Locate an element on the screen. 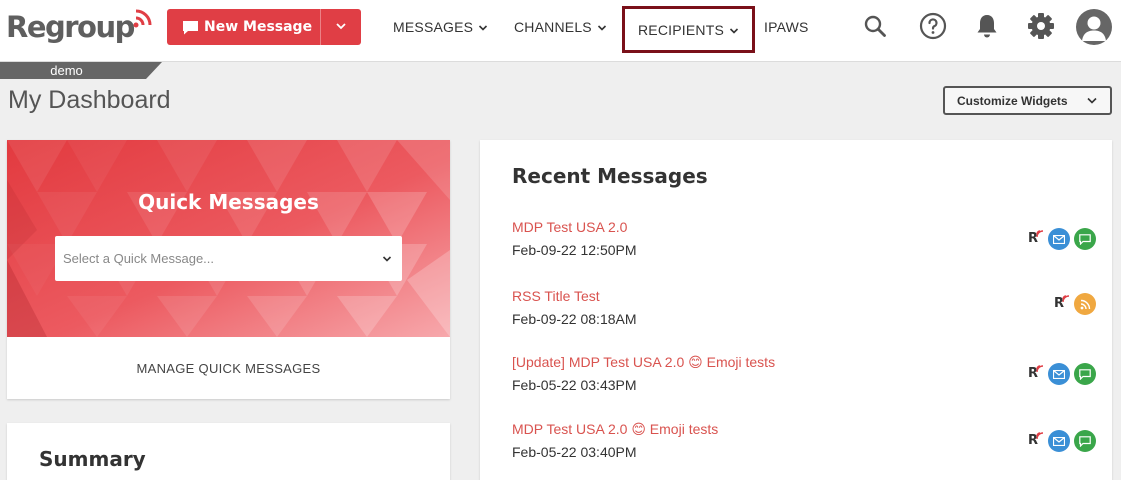 The image size is (1121, 480). manage-quick-messages-link: MANAGE QUICK MESSAGES is located at coordinates (228, 368).